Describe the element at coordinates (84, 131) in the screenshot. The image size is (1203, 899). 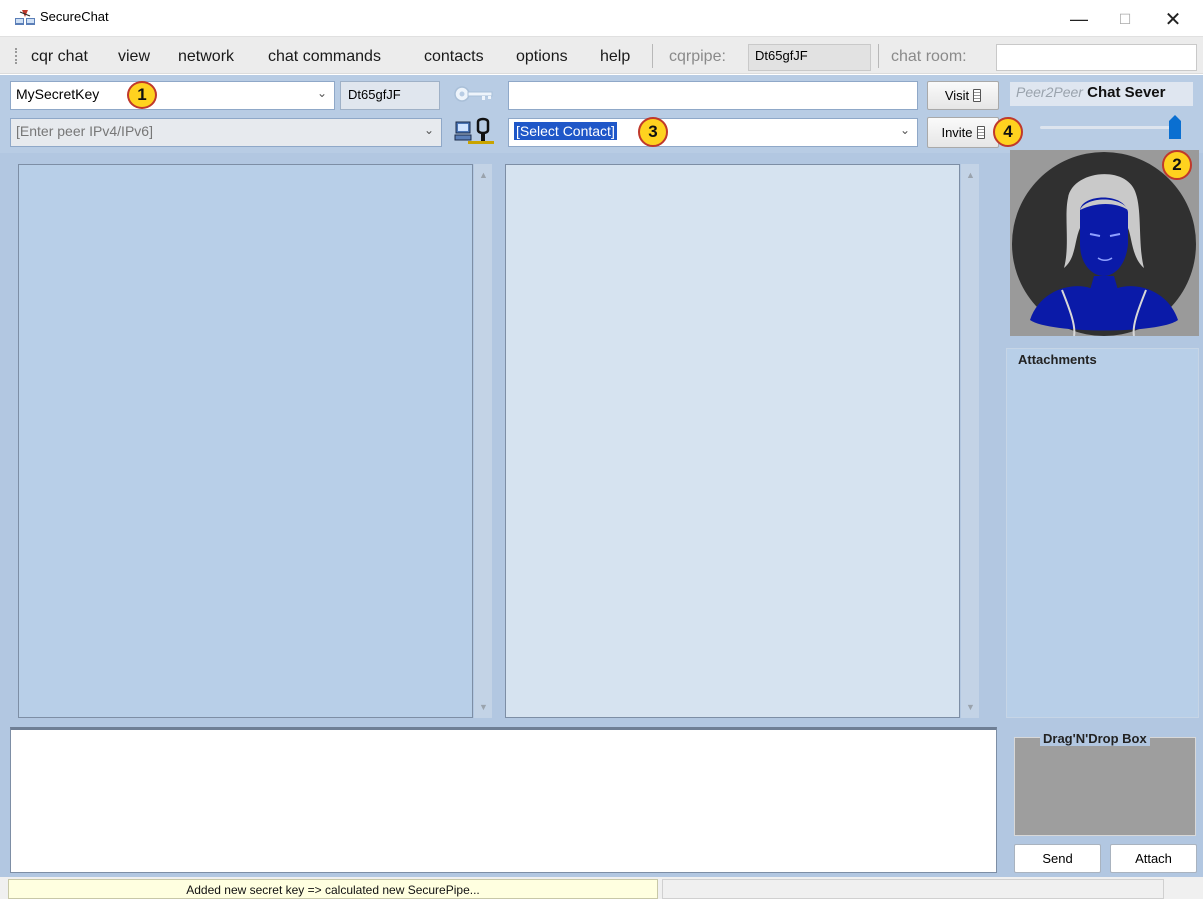
I see `peer-address-placeholder: [Enter peer IPv4/IPv6]` at that location.